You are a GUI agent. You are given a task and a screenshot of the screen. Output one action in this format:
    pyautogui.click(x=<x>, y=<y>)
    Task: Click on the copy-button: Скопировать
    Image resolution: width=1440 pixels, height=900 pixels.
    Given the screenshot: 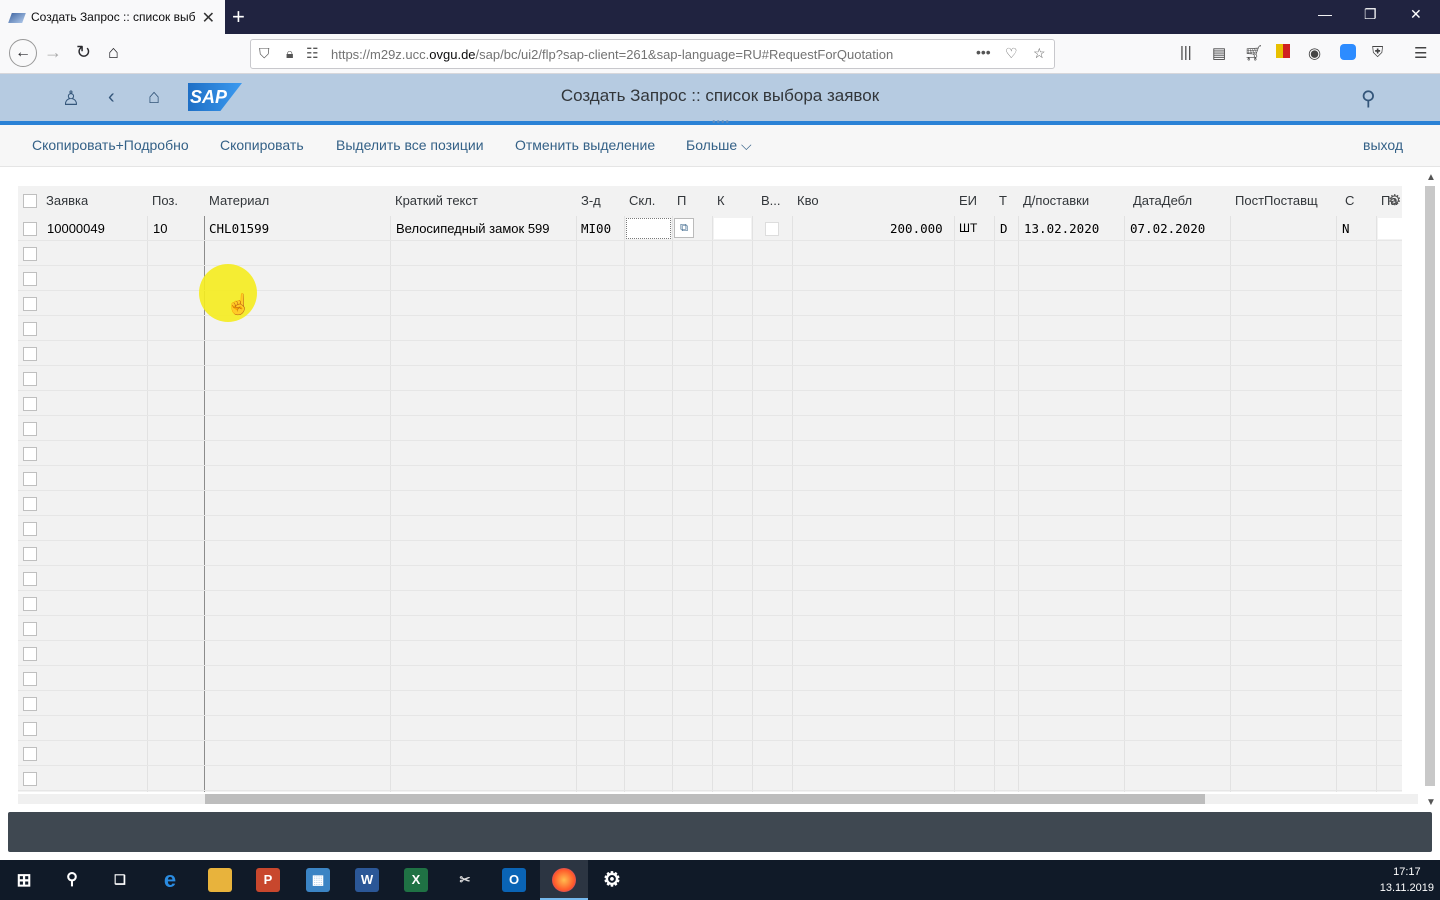 What is the action you would take?
    pyautogui.click(x=262, y=145)
    